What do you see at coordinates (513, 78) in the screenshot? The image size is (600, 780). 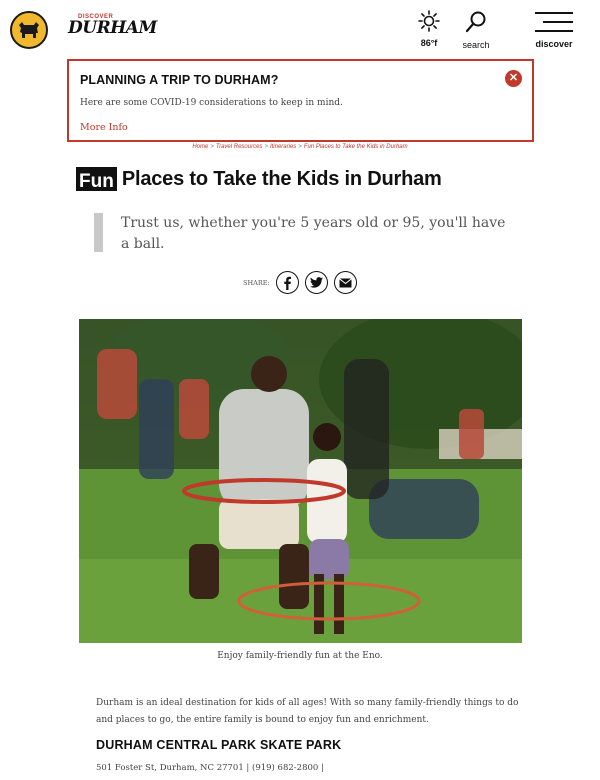 I see `close-icon: ✕` at bounding box center [513, 78].